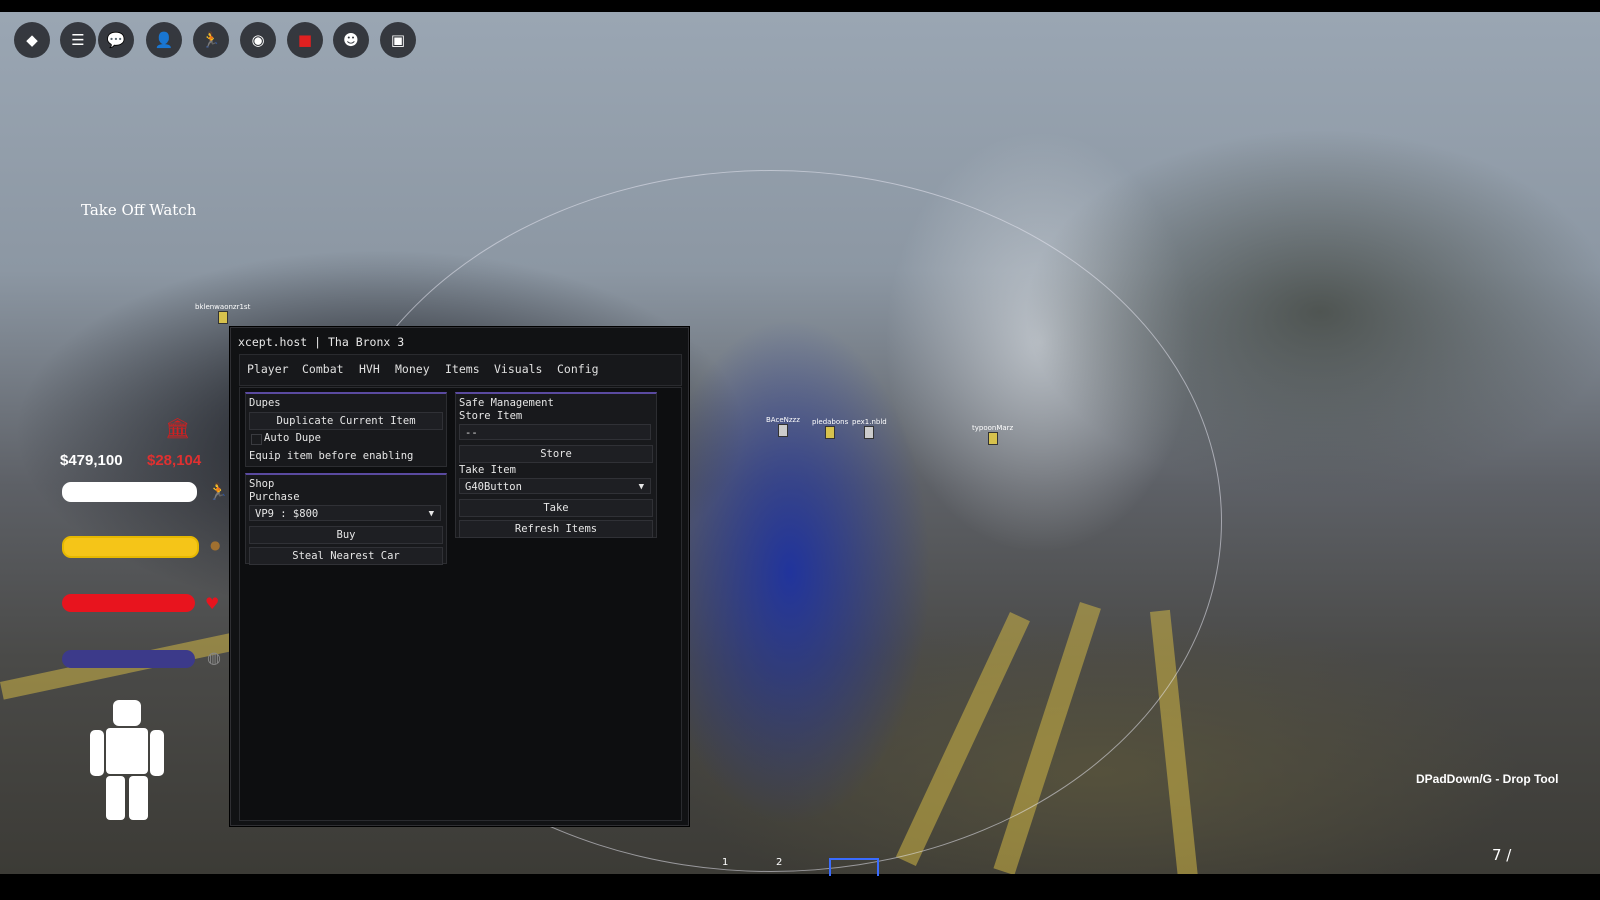 This screenshot has height=900, width=1600. Describe the element at coordinates (268, 369) in the screenshot. I see `tab-player: Player` at that location.